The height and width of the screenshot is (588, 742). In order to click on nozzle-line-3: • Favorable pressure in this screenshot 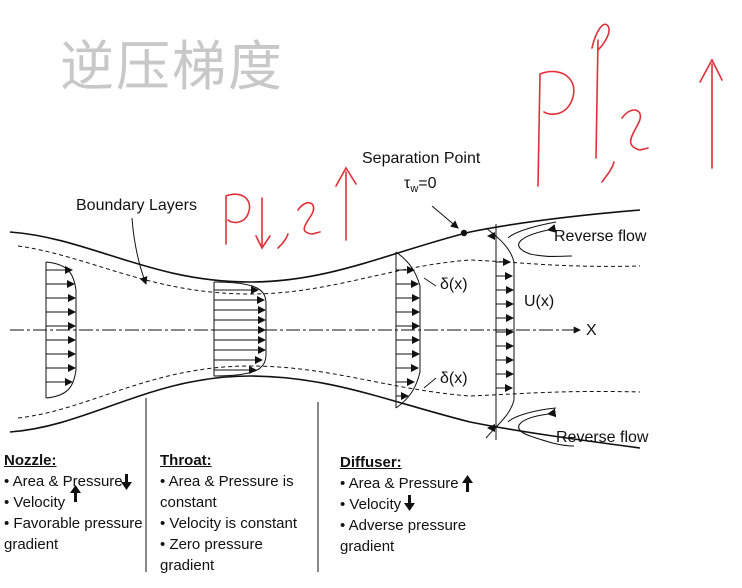, I will do `click(73, 523)`.